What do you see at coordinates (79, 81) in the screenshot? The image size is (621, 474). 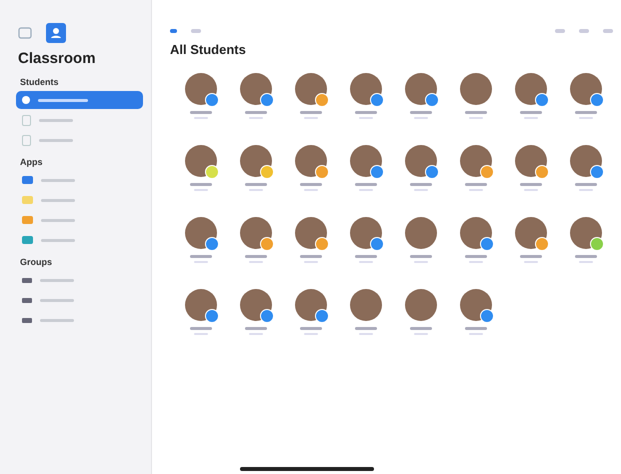 I see `section-heading: Students` at bounding box center [79, 81].